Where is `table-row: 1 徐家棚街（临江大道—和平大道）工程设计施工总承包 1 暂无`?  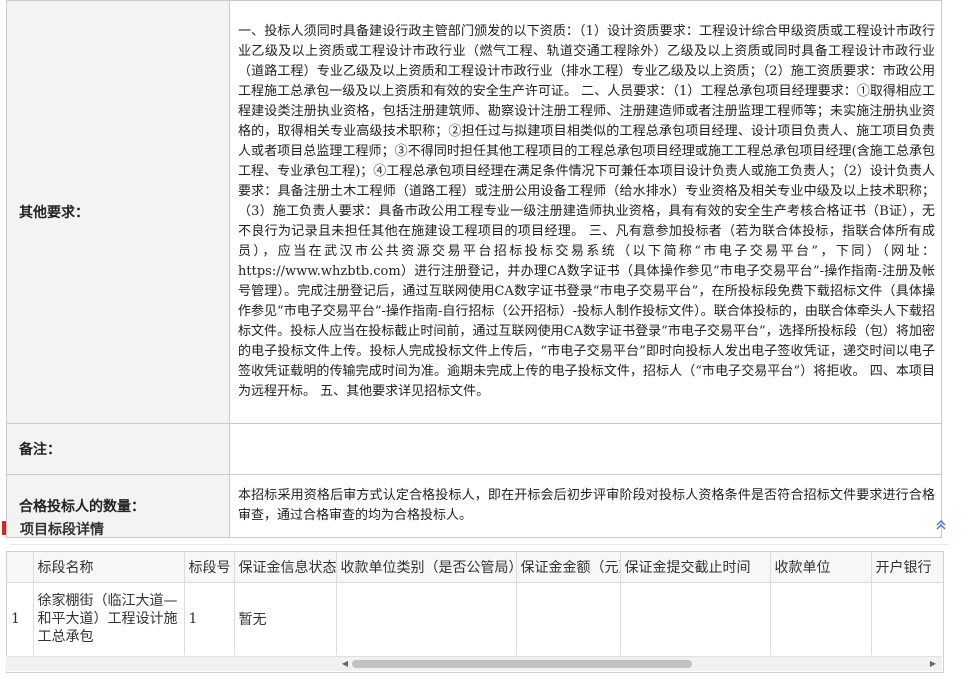
table-row: 1 徐家棚街（临江大道—和平大道）工程设计施工总承包 1 暂无 is located at coordinates (475, 618).